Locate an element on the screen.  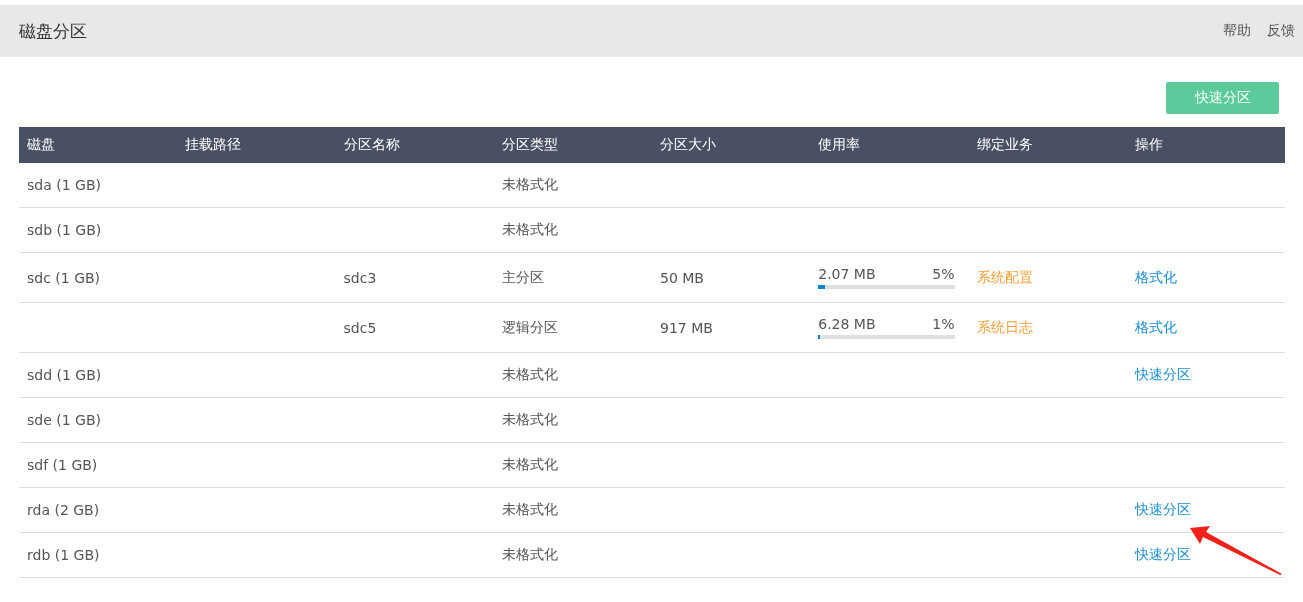
table-cell: sdc3 is located at coordinates (360, 277).